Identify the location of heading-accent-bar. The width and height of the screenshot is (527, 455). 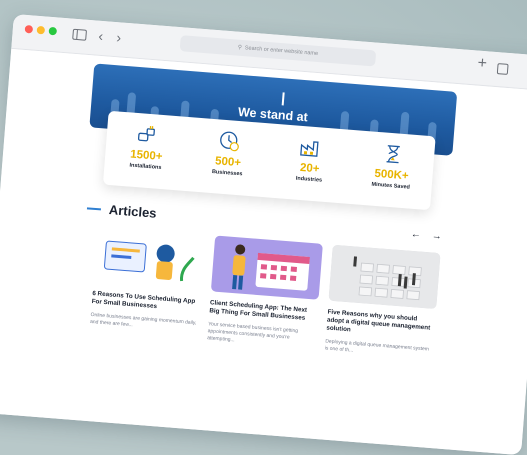
(94, 208).